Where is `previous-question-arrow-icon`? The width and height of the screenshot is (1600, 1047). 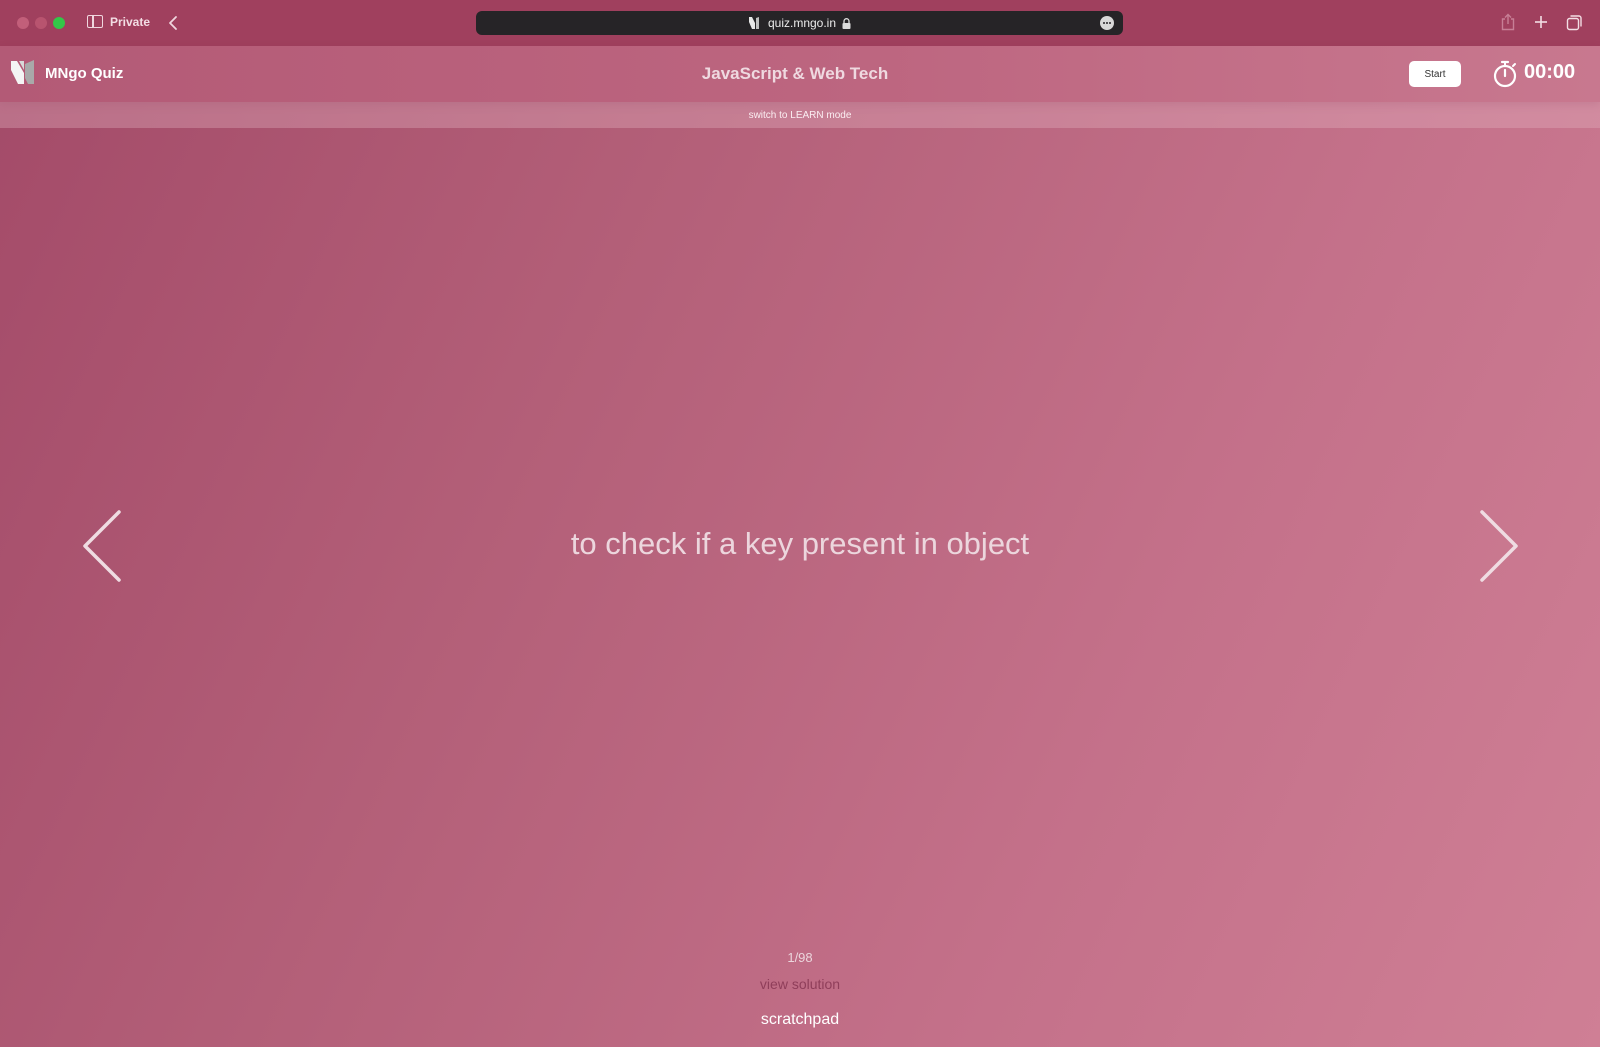
previous-question-arrow-icon is located at coordinates (102, 546).